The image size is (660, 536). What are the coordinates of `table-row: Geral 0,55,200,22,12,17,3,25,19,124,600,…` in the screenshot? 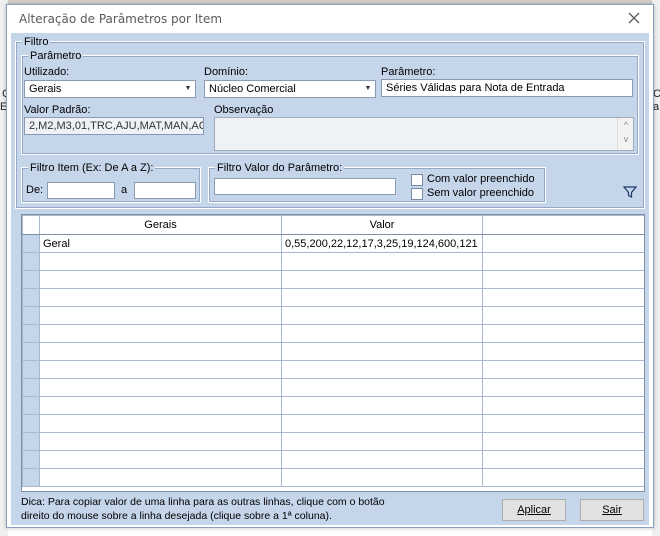 It's located at (333, 243).